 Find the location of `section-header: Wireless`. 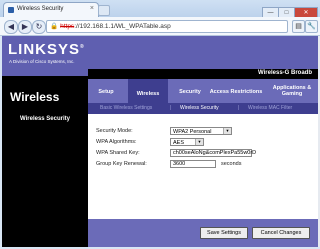

section-header: Wireless is located at coordinates (45, 95).